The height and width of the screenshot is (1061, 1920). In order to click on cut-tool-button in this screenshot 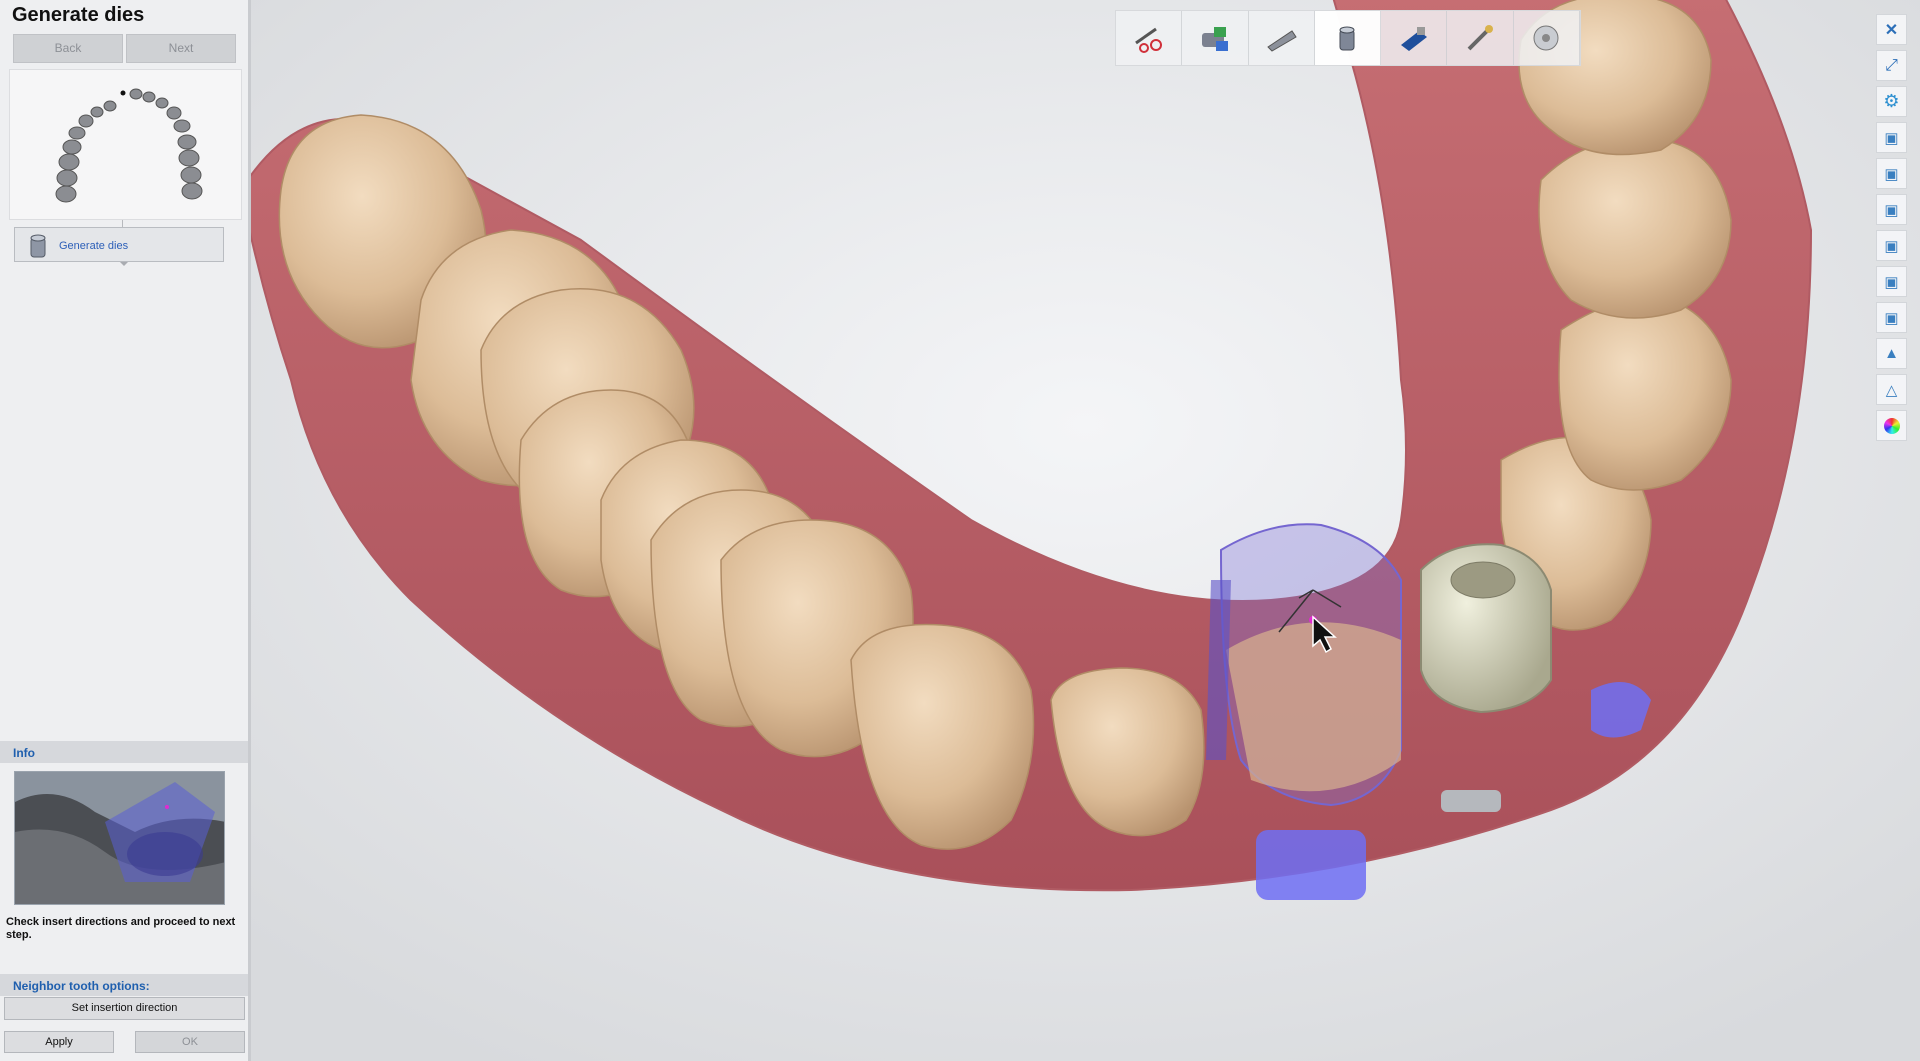, I will do `click(1149, 38)`.